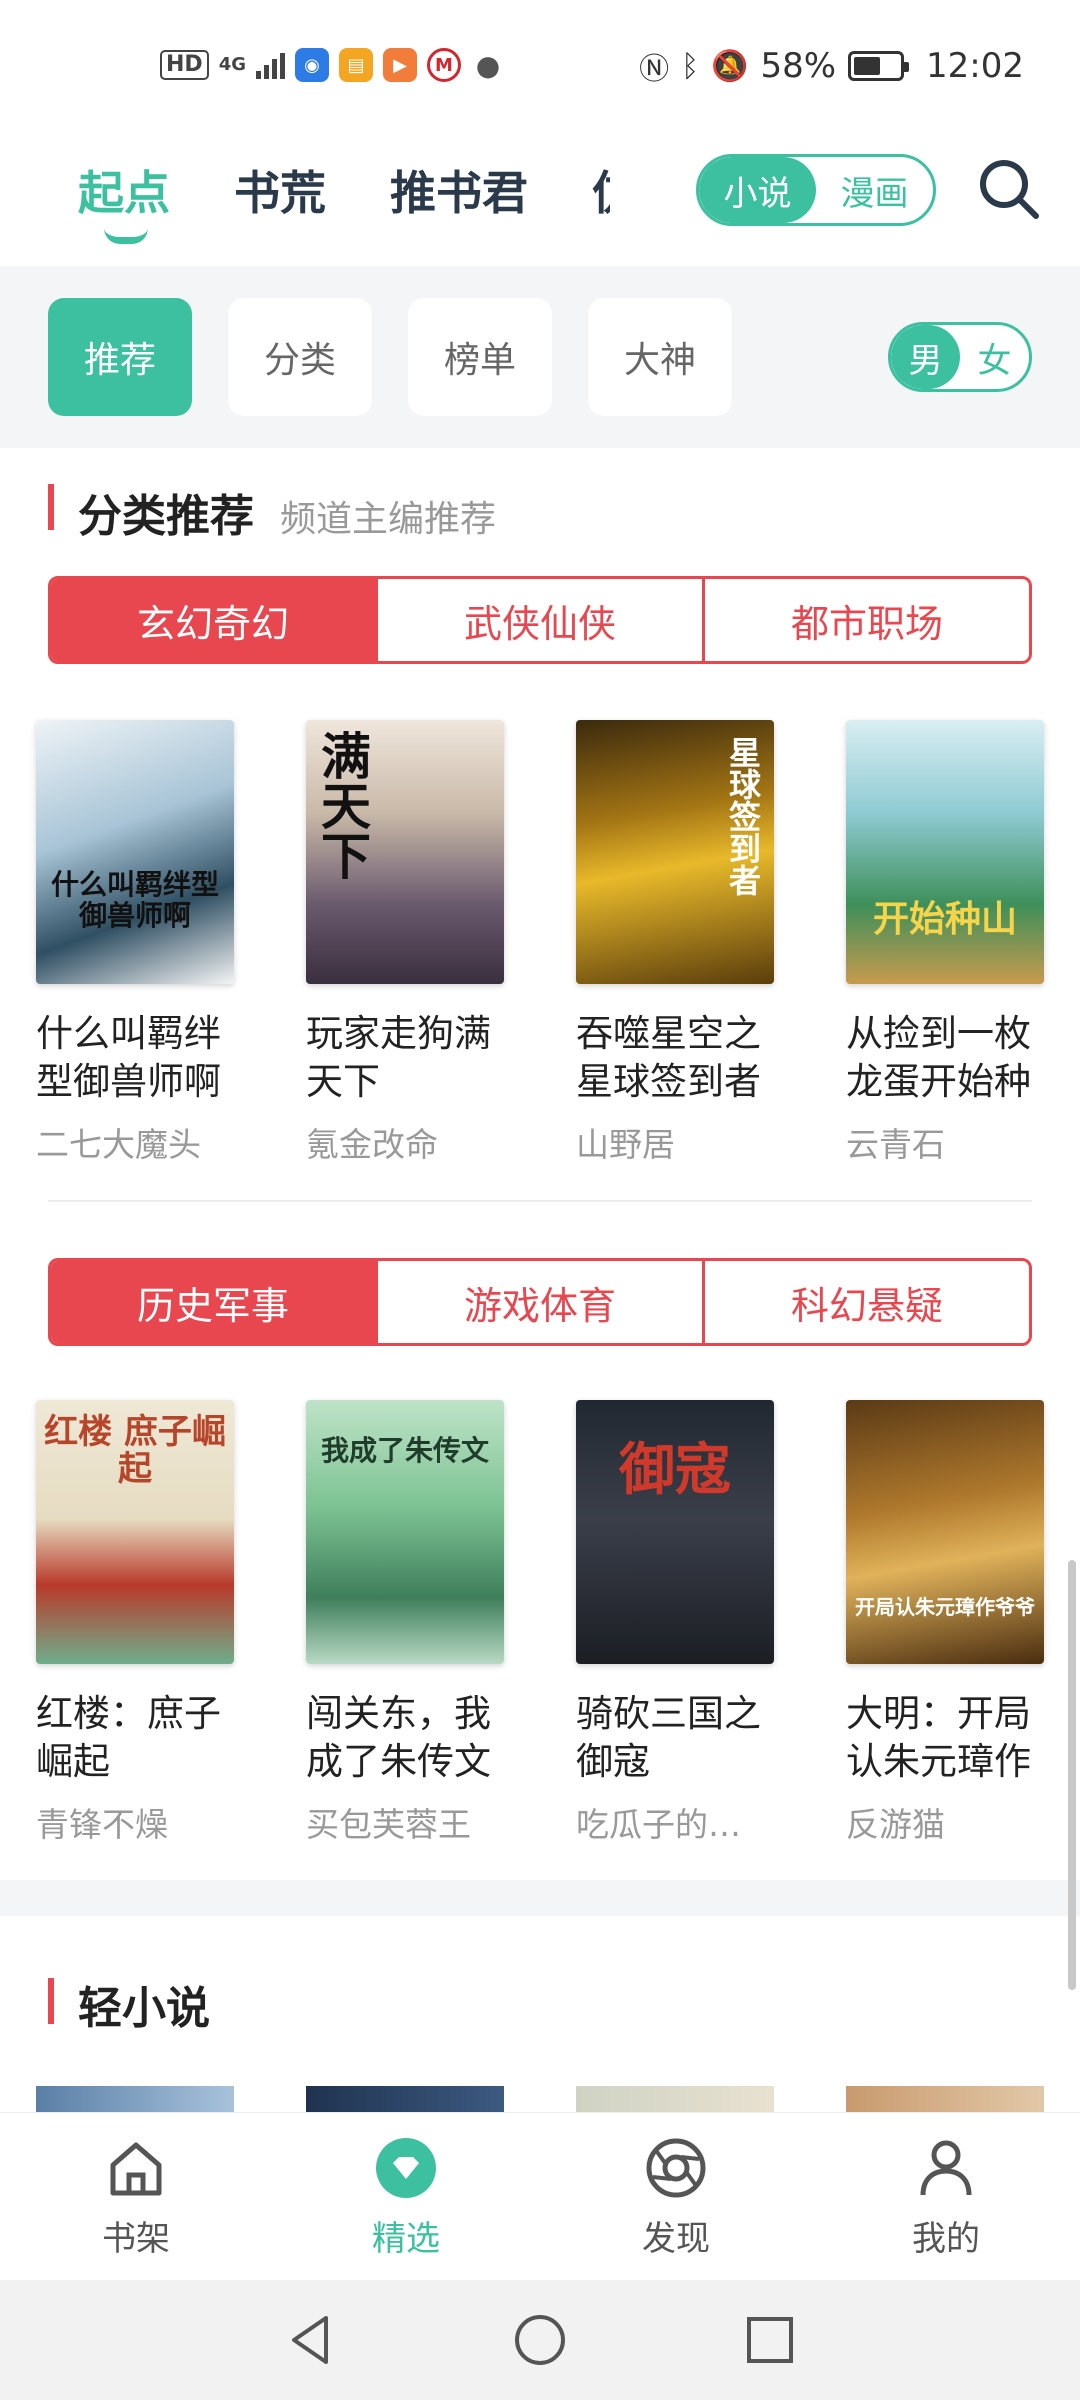 Image resolution: width=1080 pixels, height=2400 pixels. What do you see at coordinates (272, 512) in the screenshot?
I see `section-header-category: 分类推荐 频道主编推荐` at bounding box center [272, 512].